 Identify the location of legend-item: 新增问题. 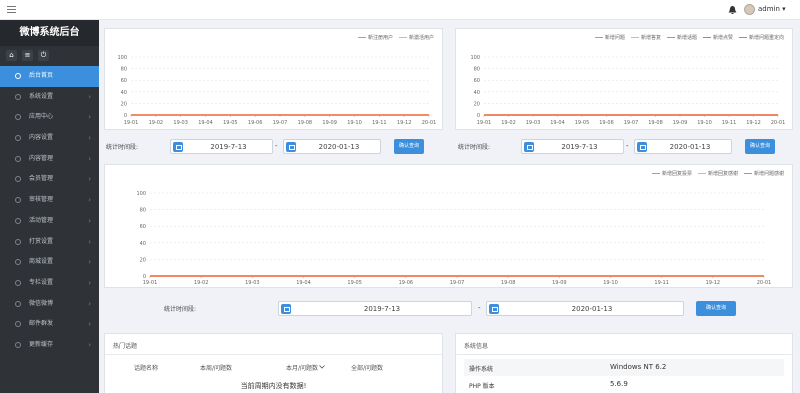
(609, 37).